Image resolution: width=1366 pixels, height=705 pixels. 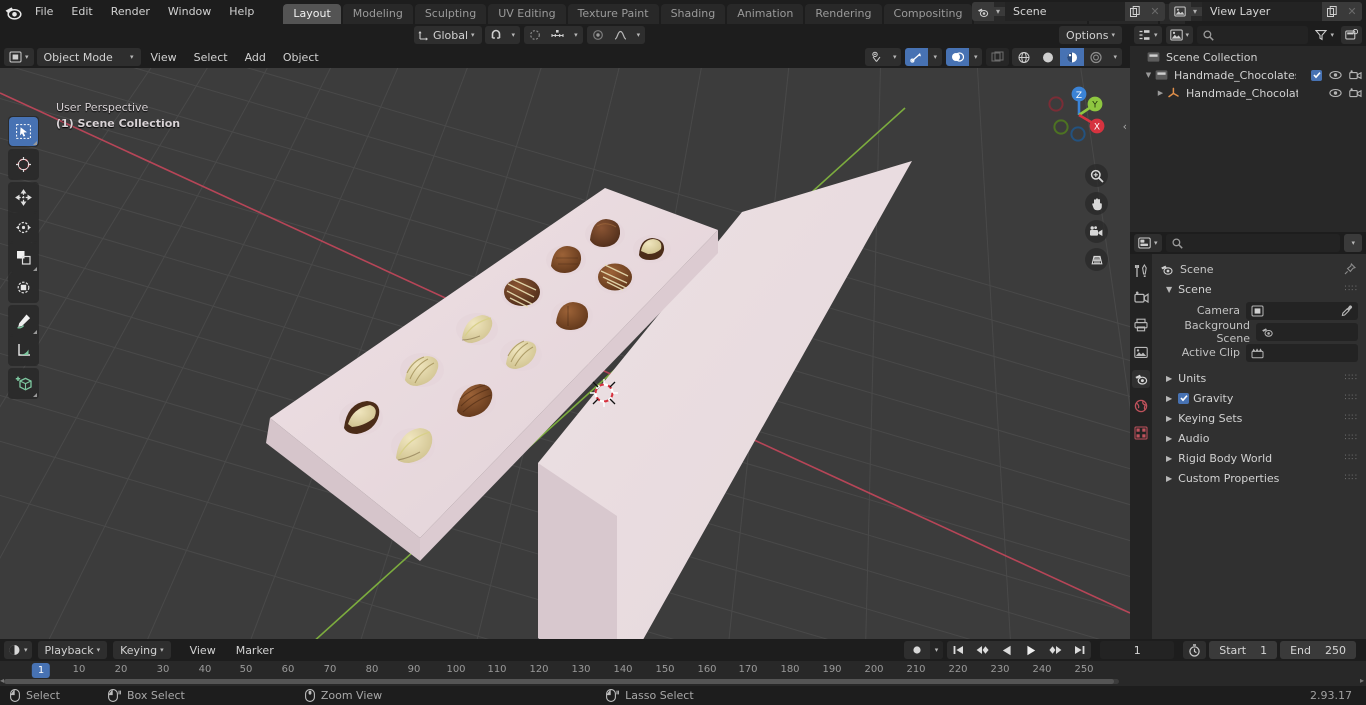 I want to click on proportional-edit-icon, so click(x=535, y=35).